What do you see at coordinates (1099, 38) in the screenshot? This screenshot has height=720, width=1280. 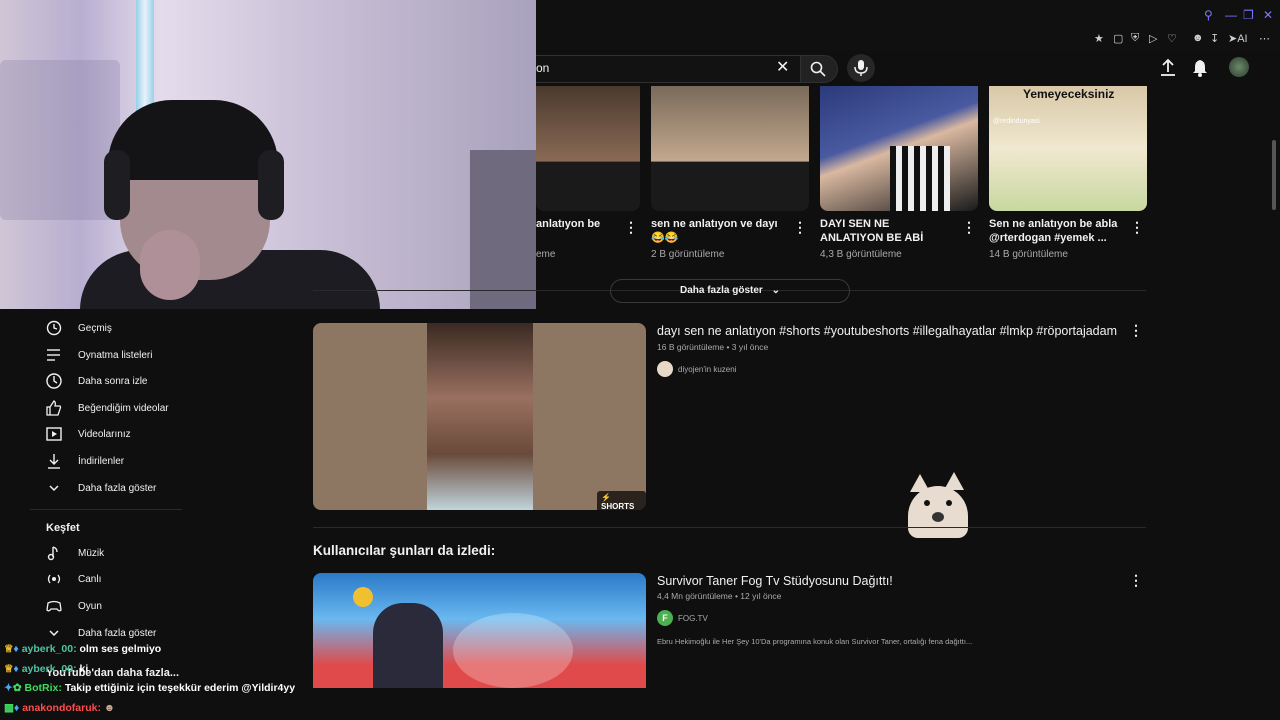 I see `pin-icon: ★` at bounding box center [1099, 38].